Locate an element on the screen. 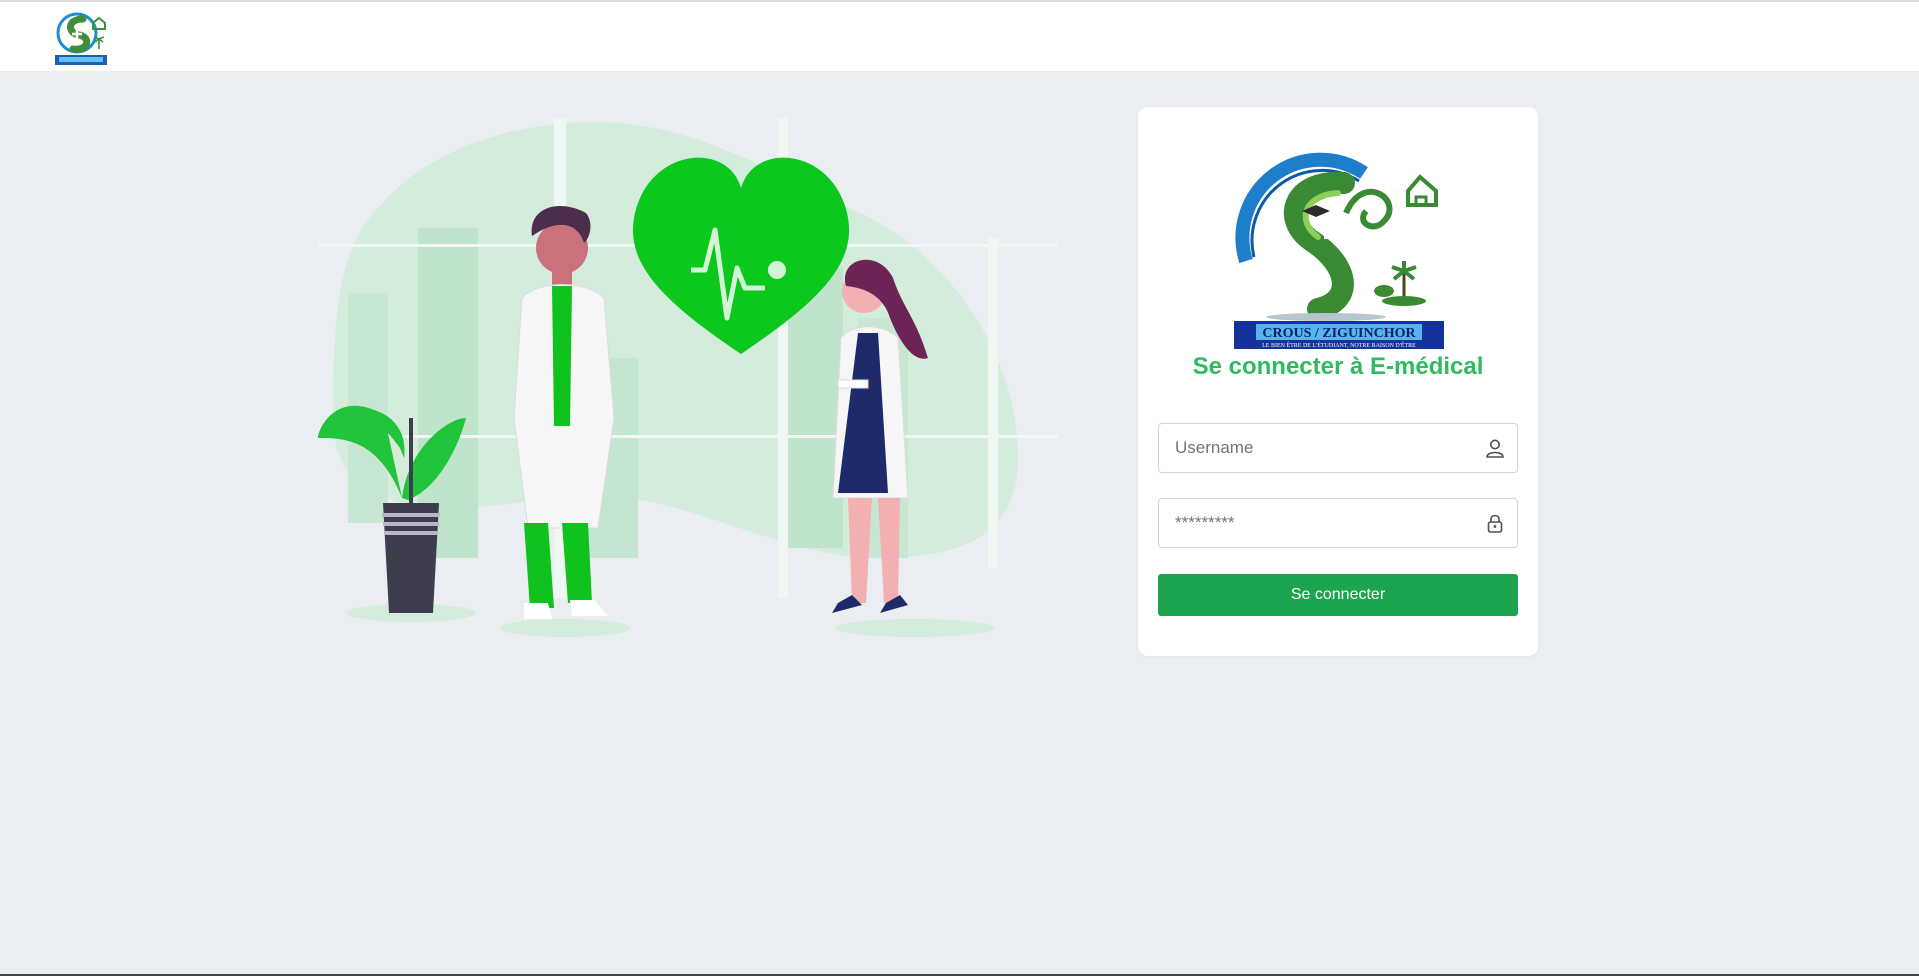 The image size is (1919, 976). username-input is located at coordinates (1319, 448).